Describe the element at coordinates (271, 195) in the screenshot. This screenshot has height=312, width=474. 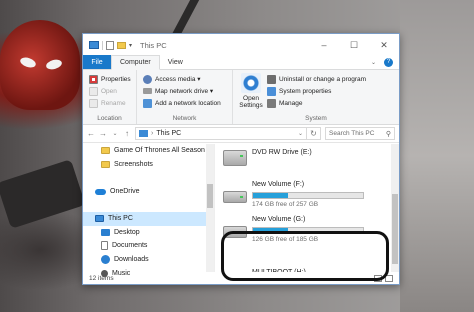
I see `drive-usage-fill` at that location.